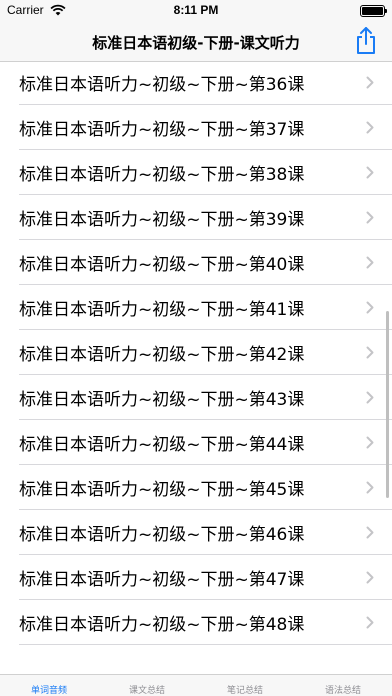 Image resolution: width=392 pixels, height=696 pixels. I want to click on list-item-label: 标准日本语听力~初级~下册~第38课, so click(162, 175).